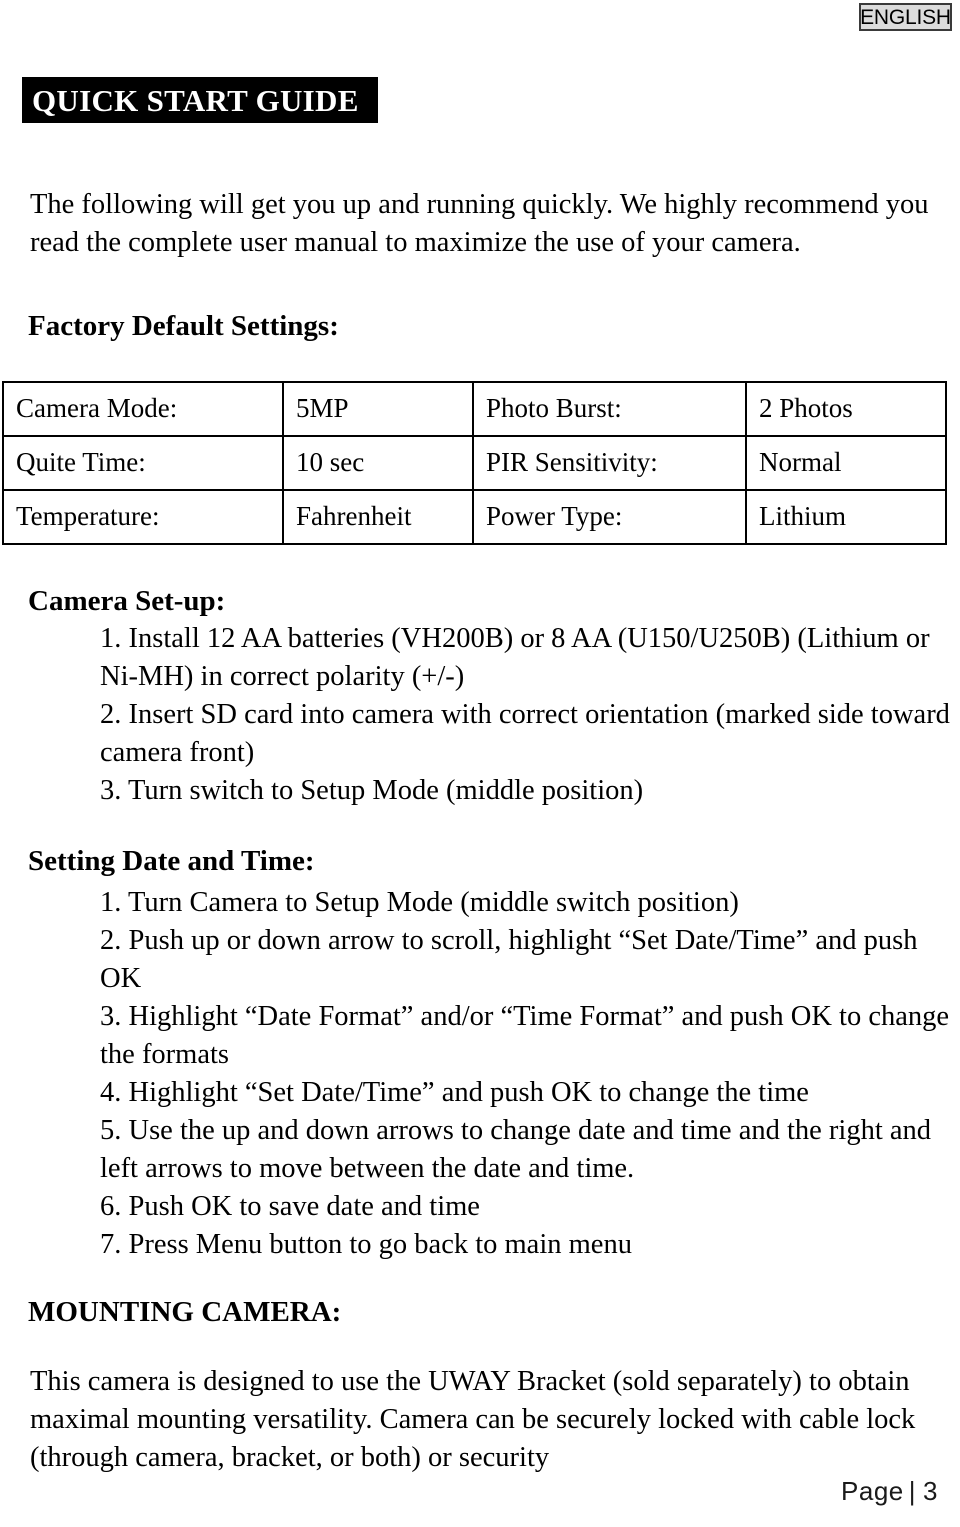  I want to click on heading-mounting-camera: MOUNTING CAMERA:, so click(185, 1312).